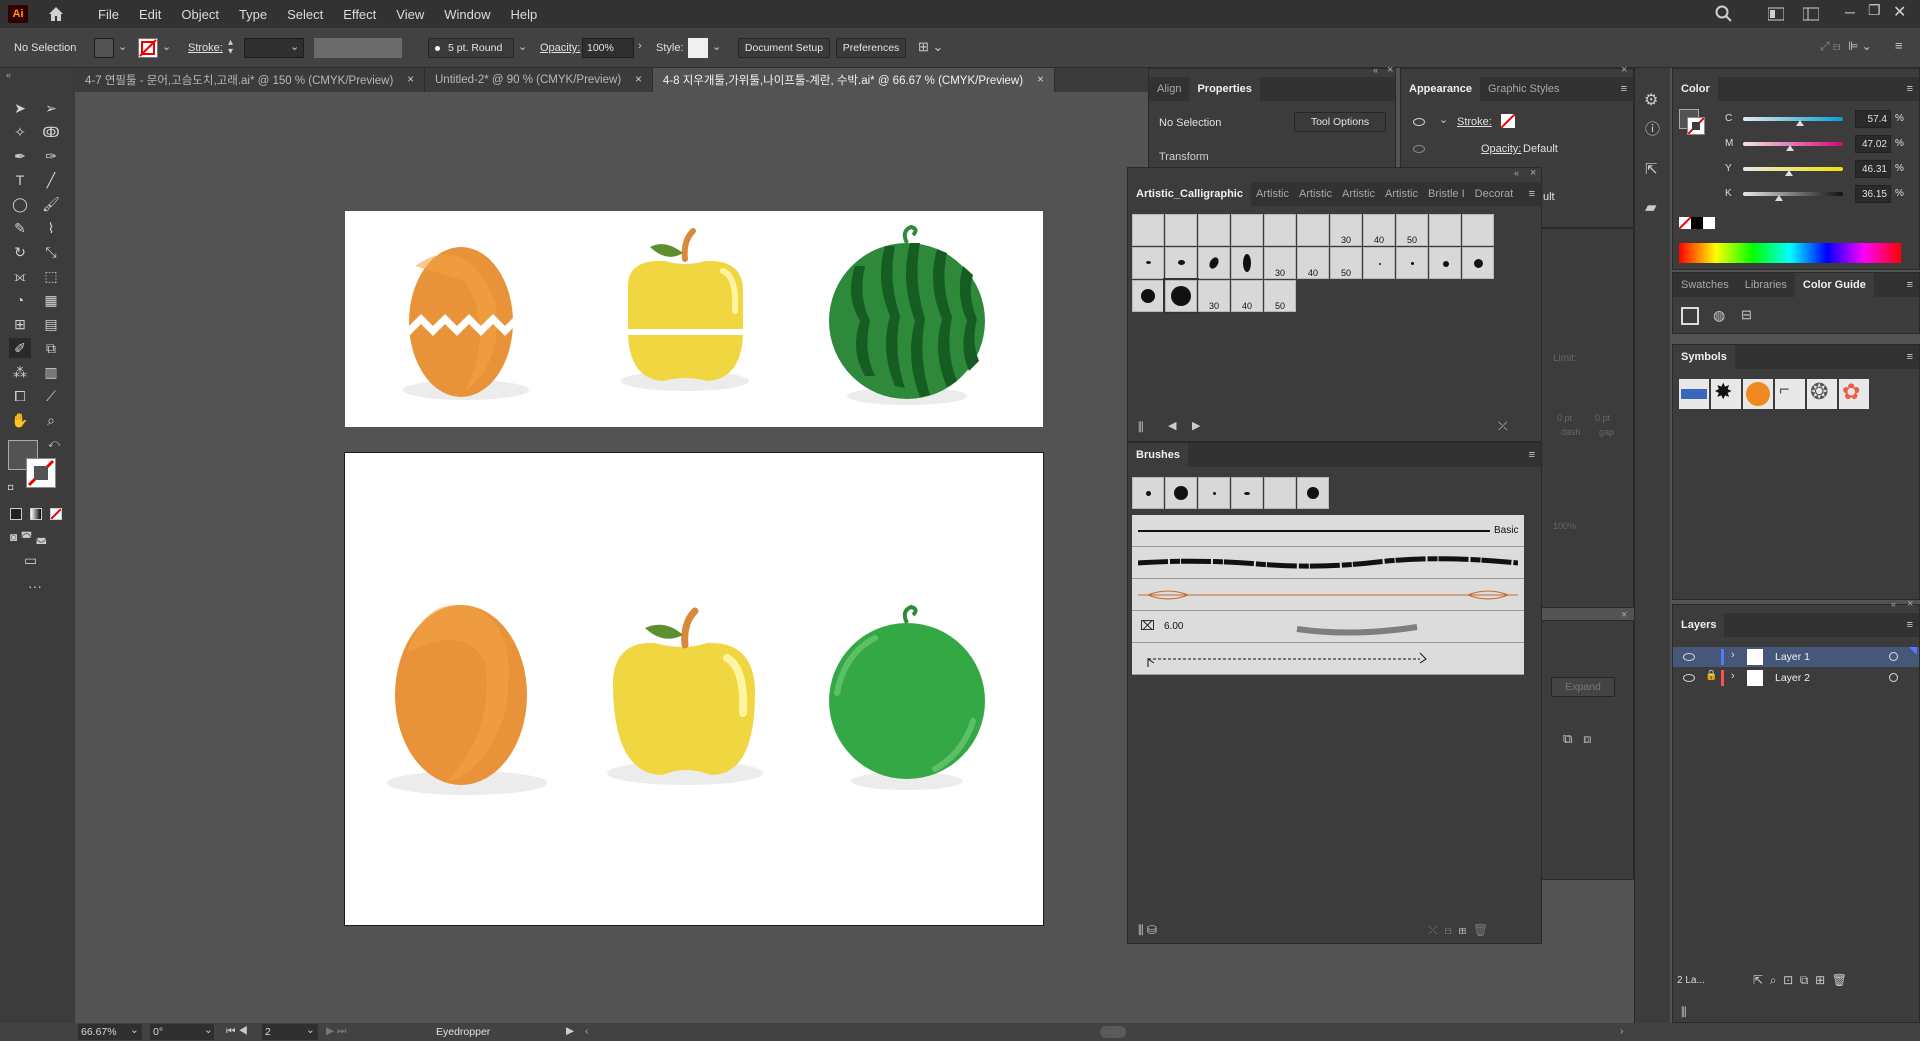 The image size is (1920, 1041). What do you see at coordinates (208, 1030) in the screenshot?
I see `rotation-dropdown-icon: ⌄` at bounding box center [208, 1030].